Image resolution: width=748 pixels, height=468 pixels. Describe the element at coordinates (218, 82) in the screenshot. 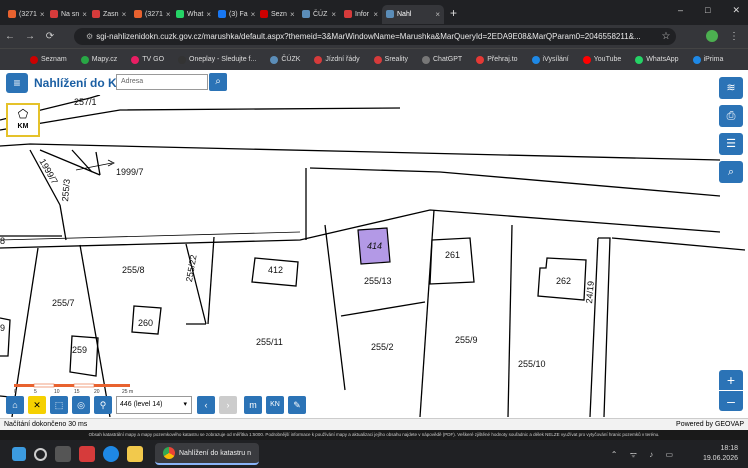

I see `search-icon: ⌕` at that location.